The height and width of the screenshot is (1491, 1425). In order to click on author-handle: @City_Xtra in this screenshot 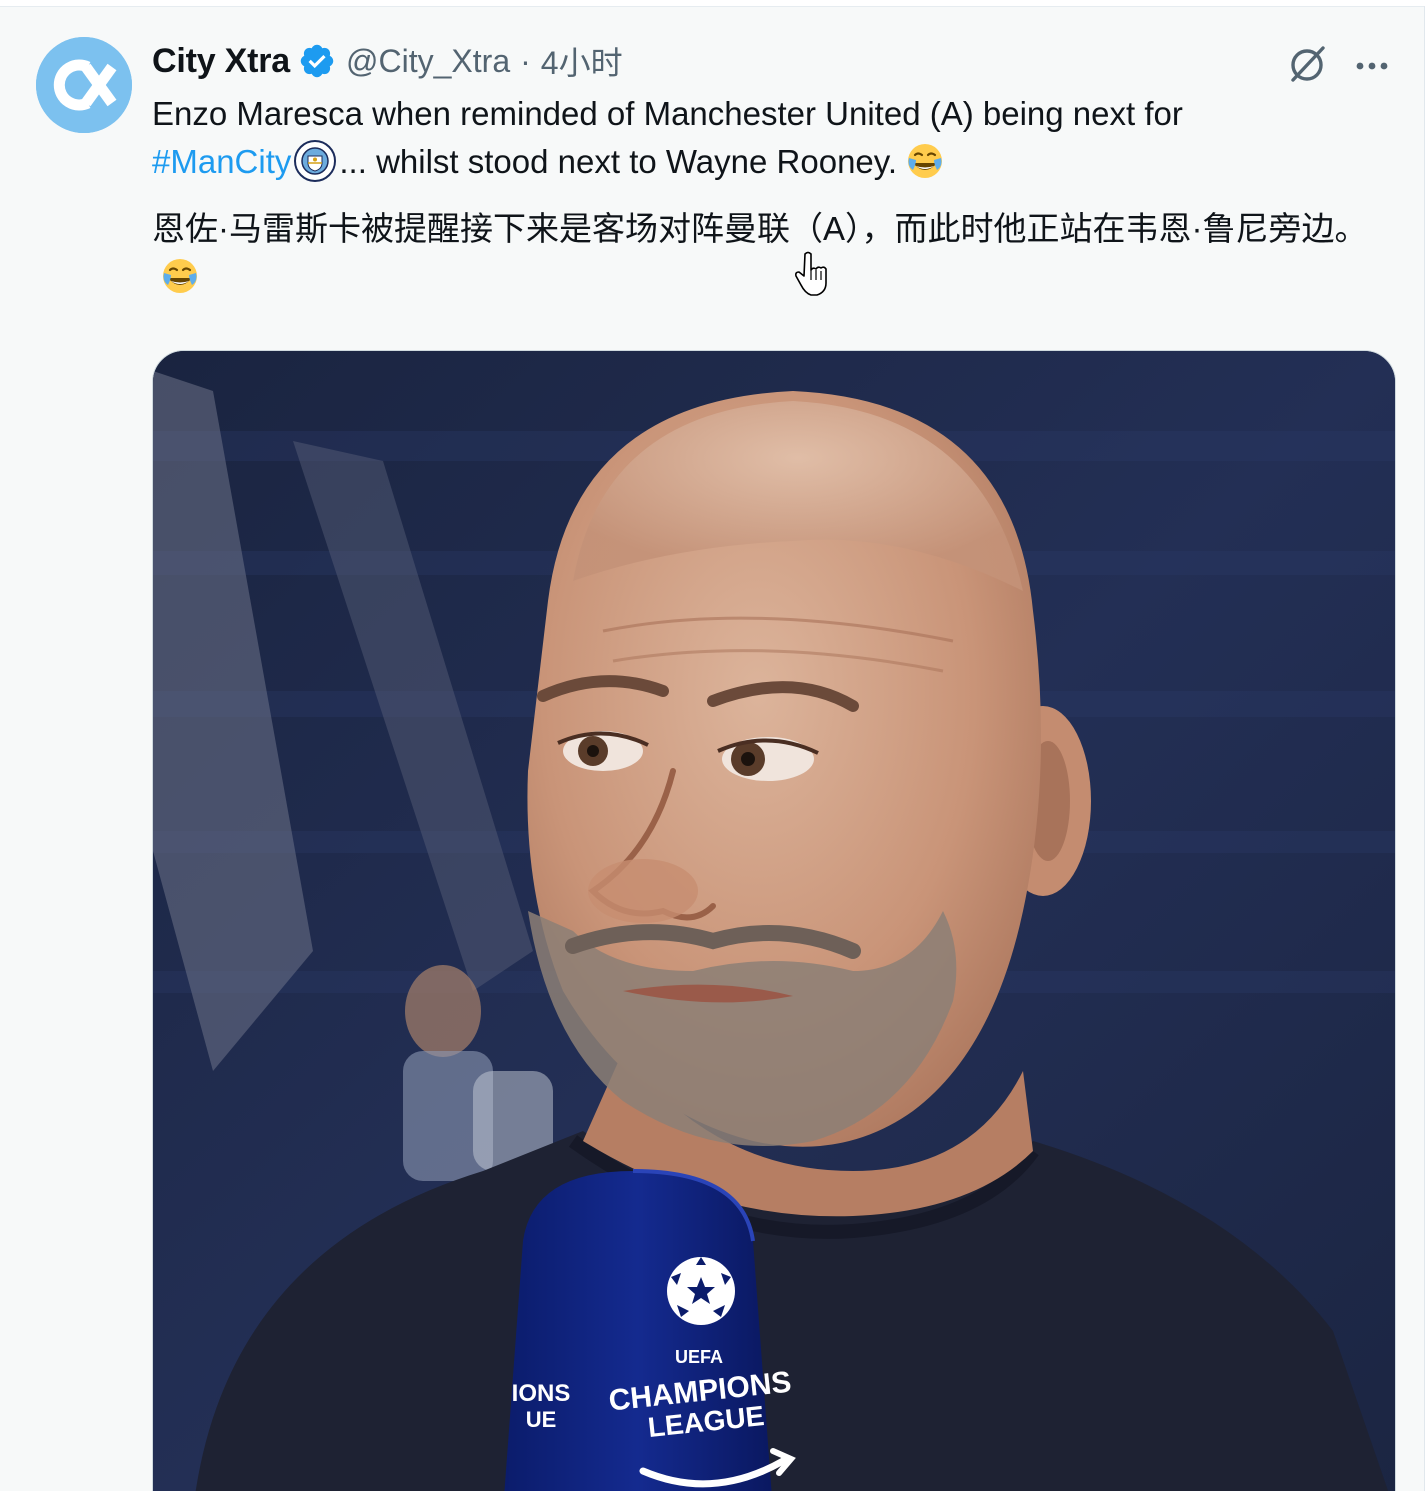, I will do `click(428, 61)`.